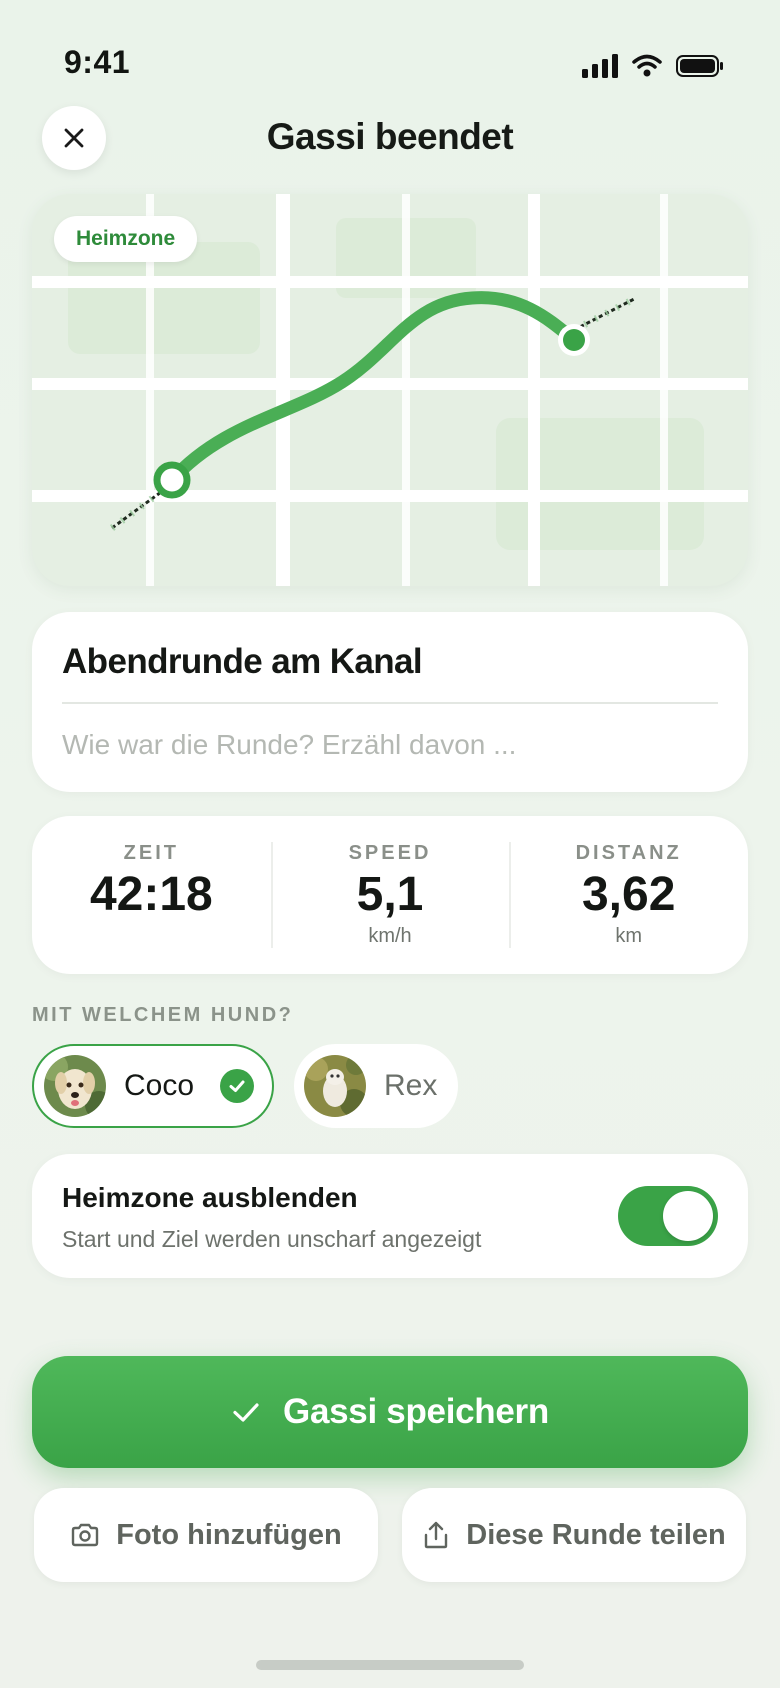 The width and height of the screenshot is (780, 1688). Describe the element at coordinates (596, 1534) in the screenshot. I see `share-walk-label: Diese Runde teilen` at that location.